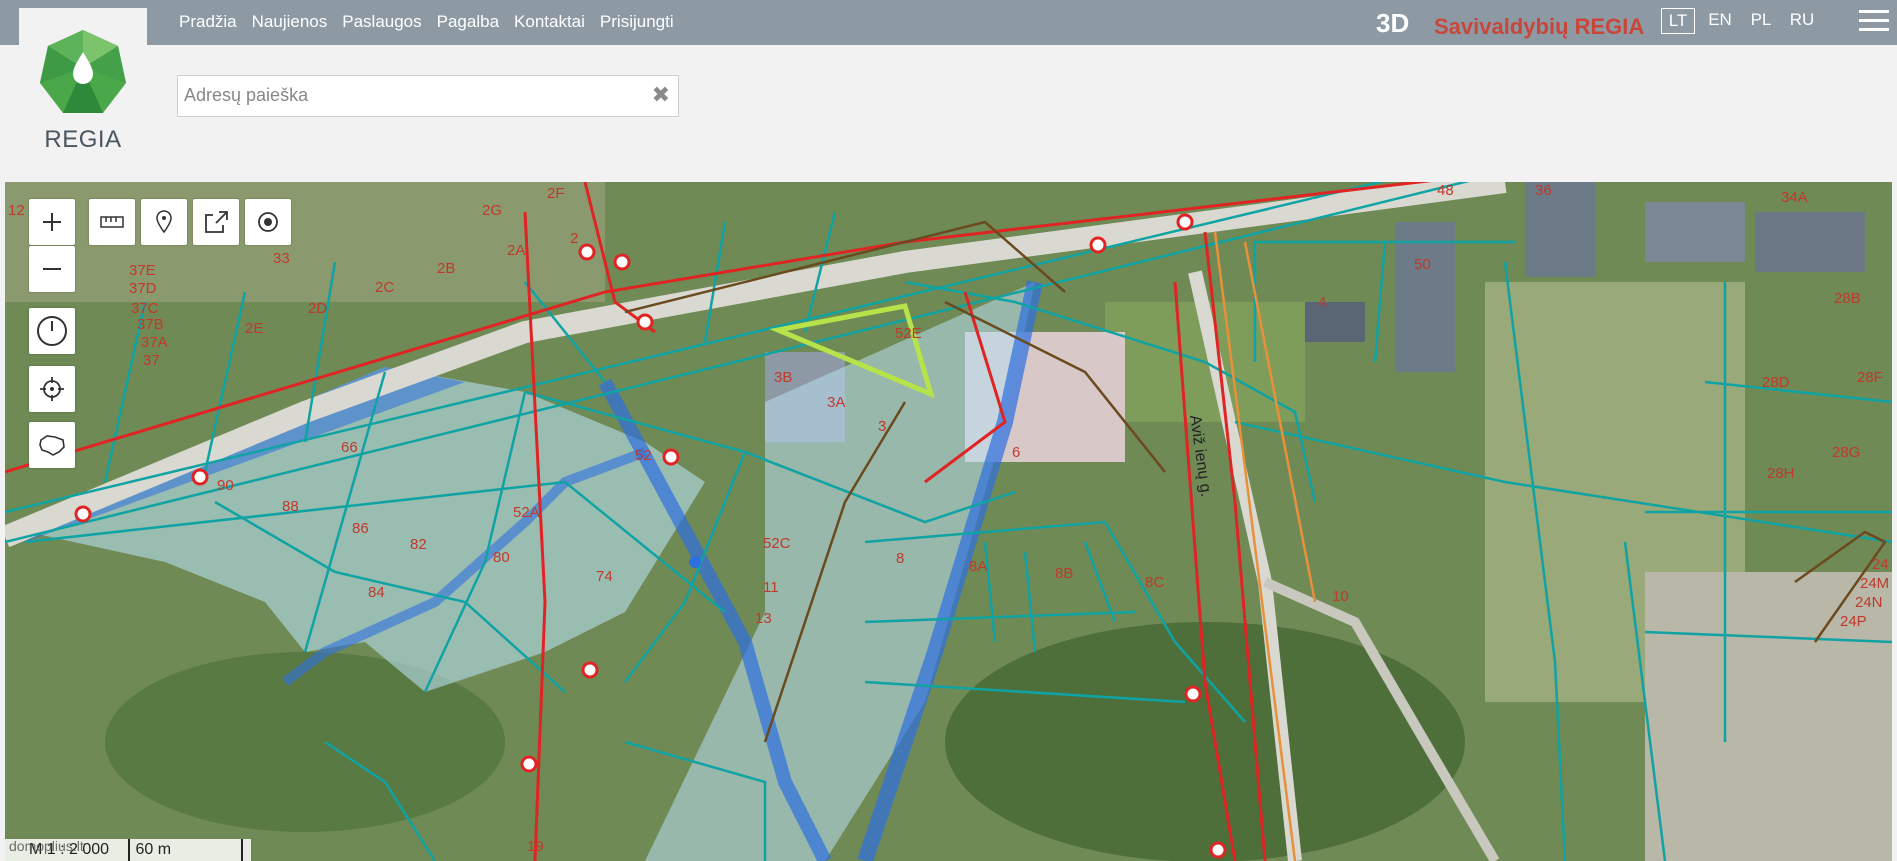 The image size is (1897, 861). I want to click on zoom-out-button, so click(52, 269).